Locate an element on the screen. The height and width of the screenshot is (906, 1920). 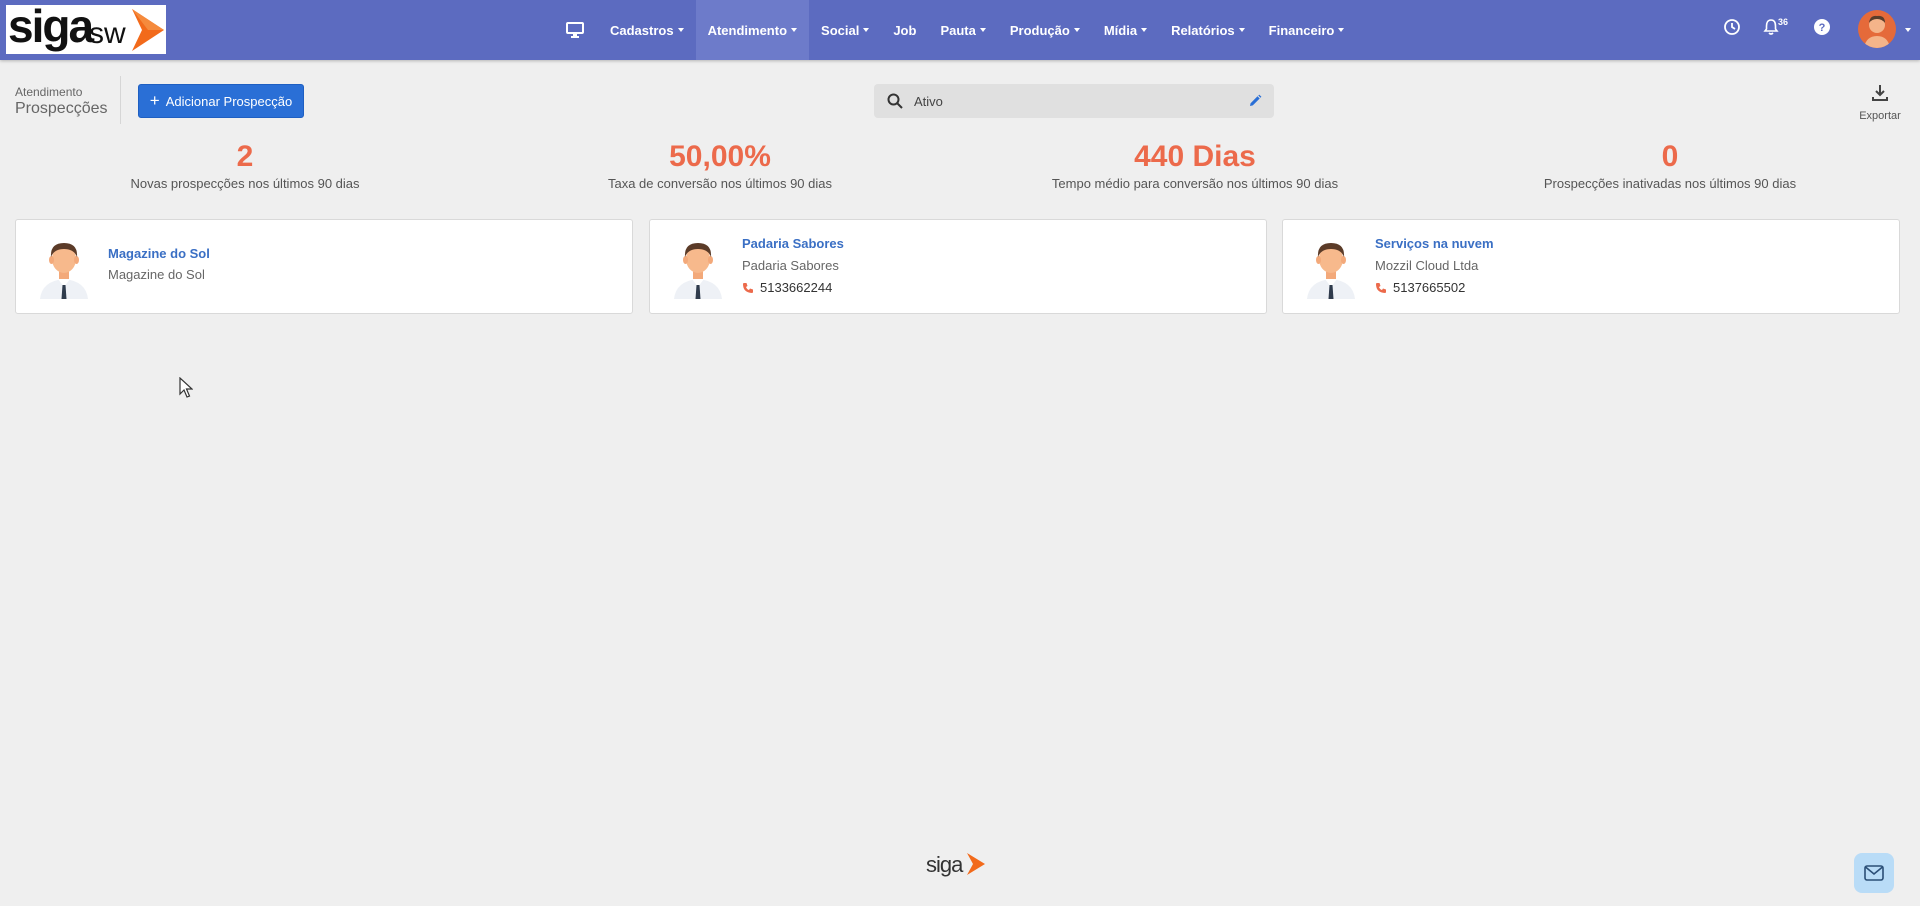
plus-icon: + is located at coordinates (154, 100).